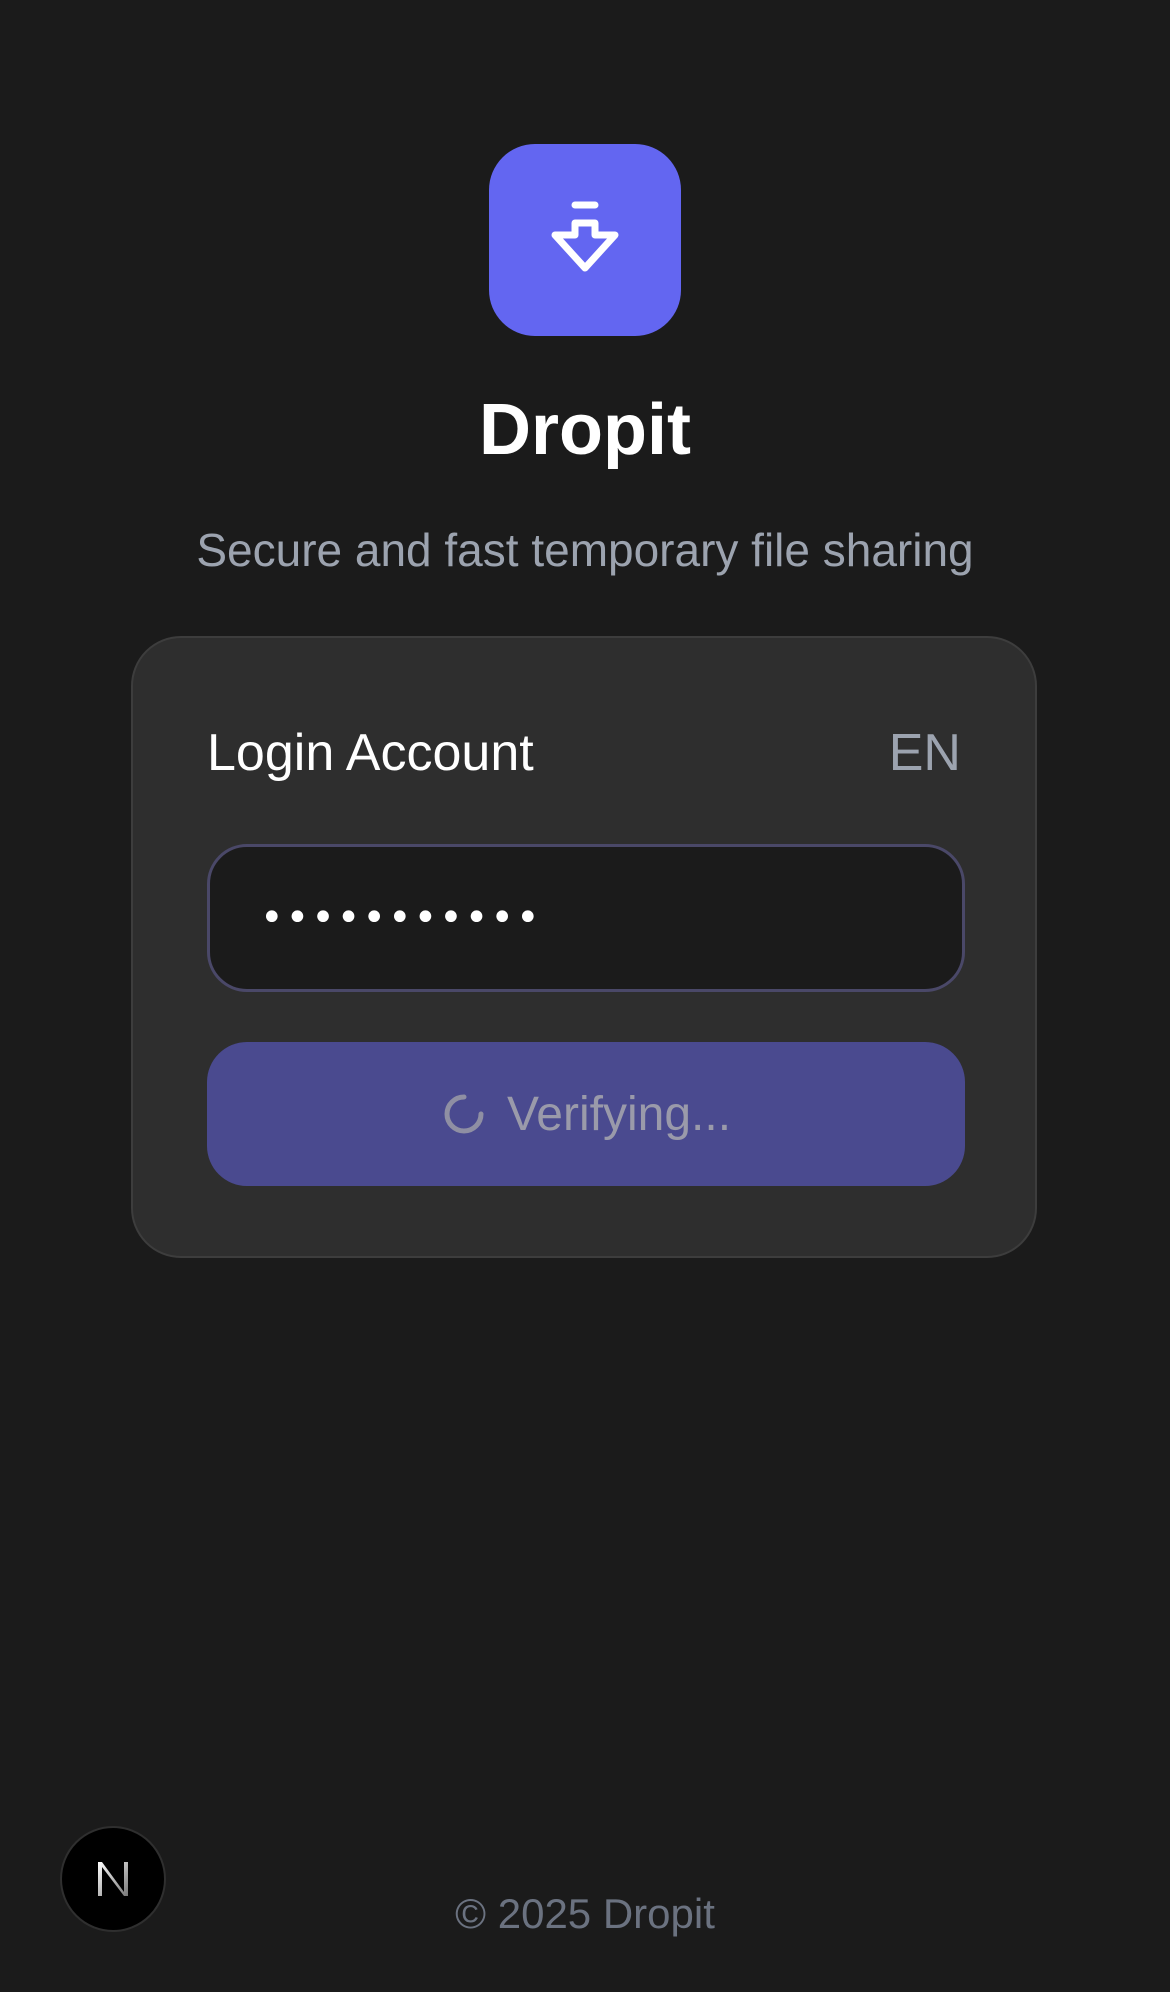 Image resolution: width=1170 pixels, height=1992 pixels. I want to click on app-tagline: Secure and fast temporary file sharing, so click(585, 550).